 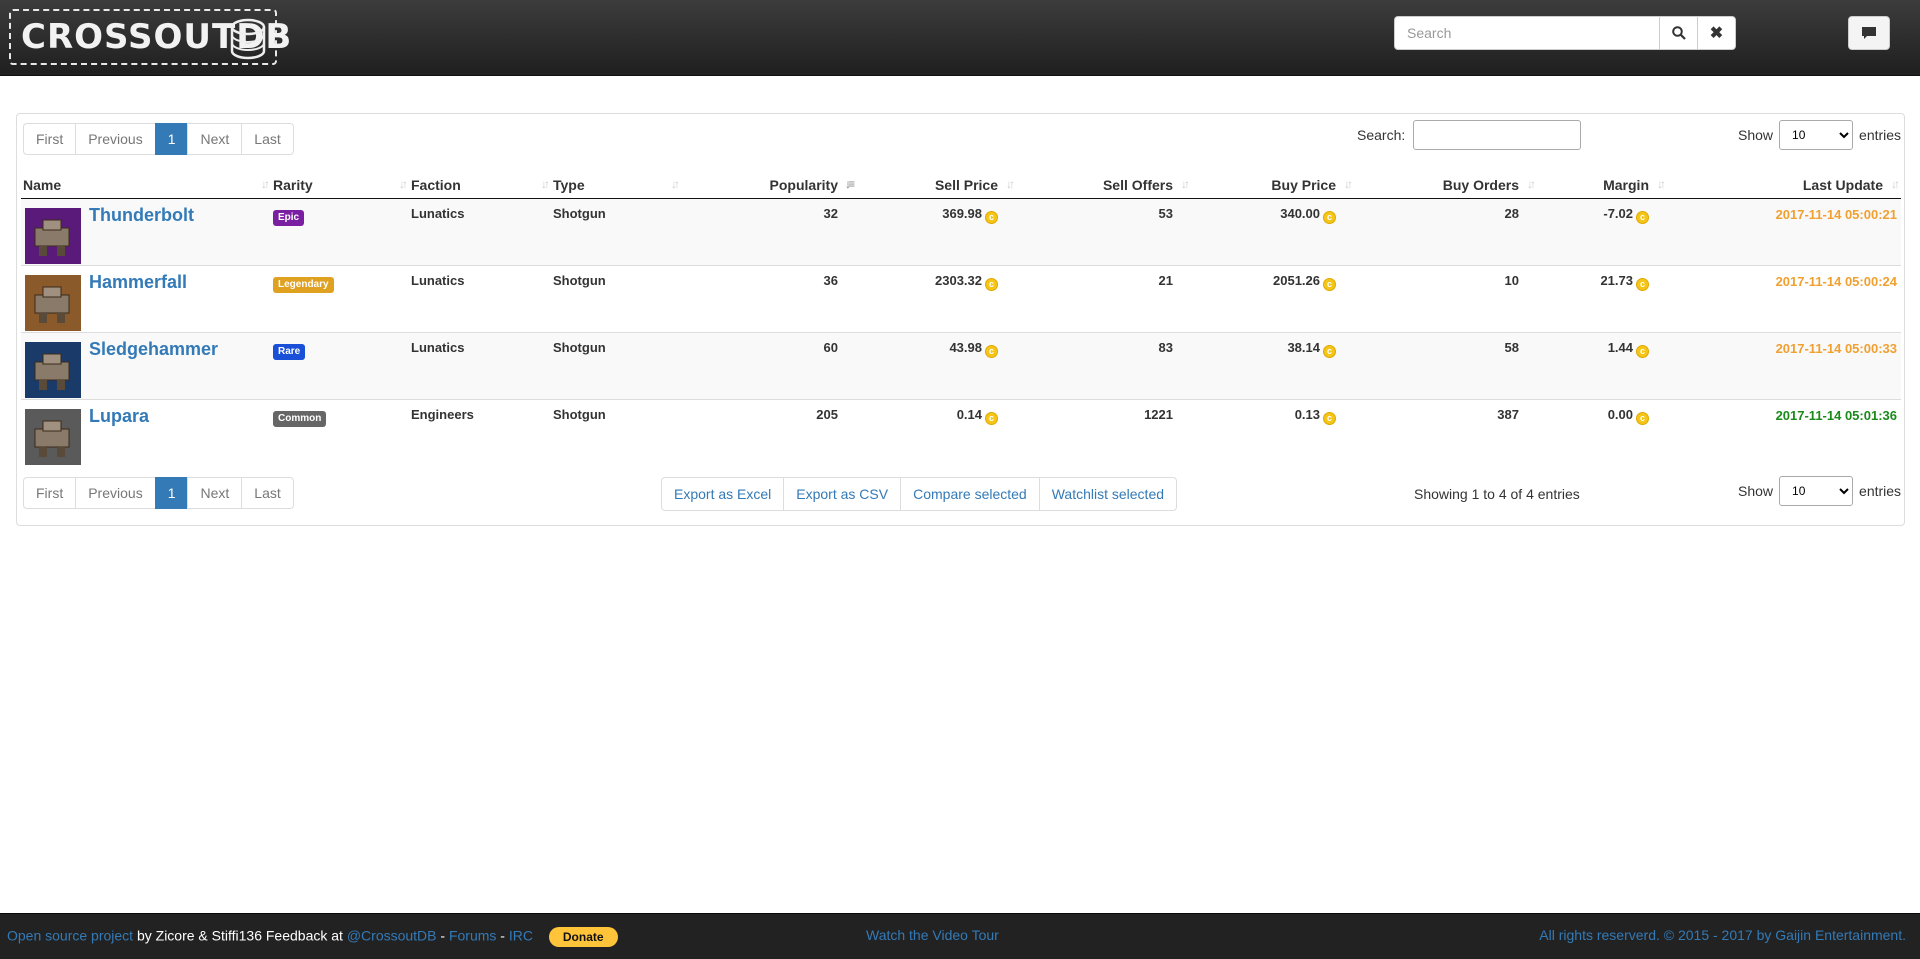 What do you see at coordinates (153, 368) in the screenshot?
I see `item-name-link: Sledgehammer` at bounding box center [153, 368].